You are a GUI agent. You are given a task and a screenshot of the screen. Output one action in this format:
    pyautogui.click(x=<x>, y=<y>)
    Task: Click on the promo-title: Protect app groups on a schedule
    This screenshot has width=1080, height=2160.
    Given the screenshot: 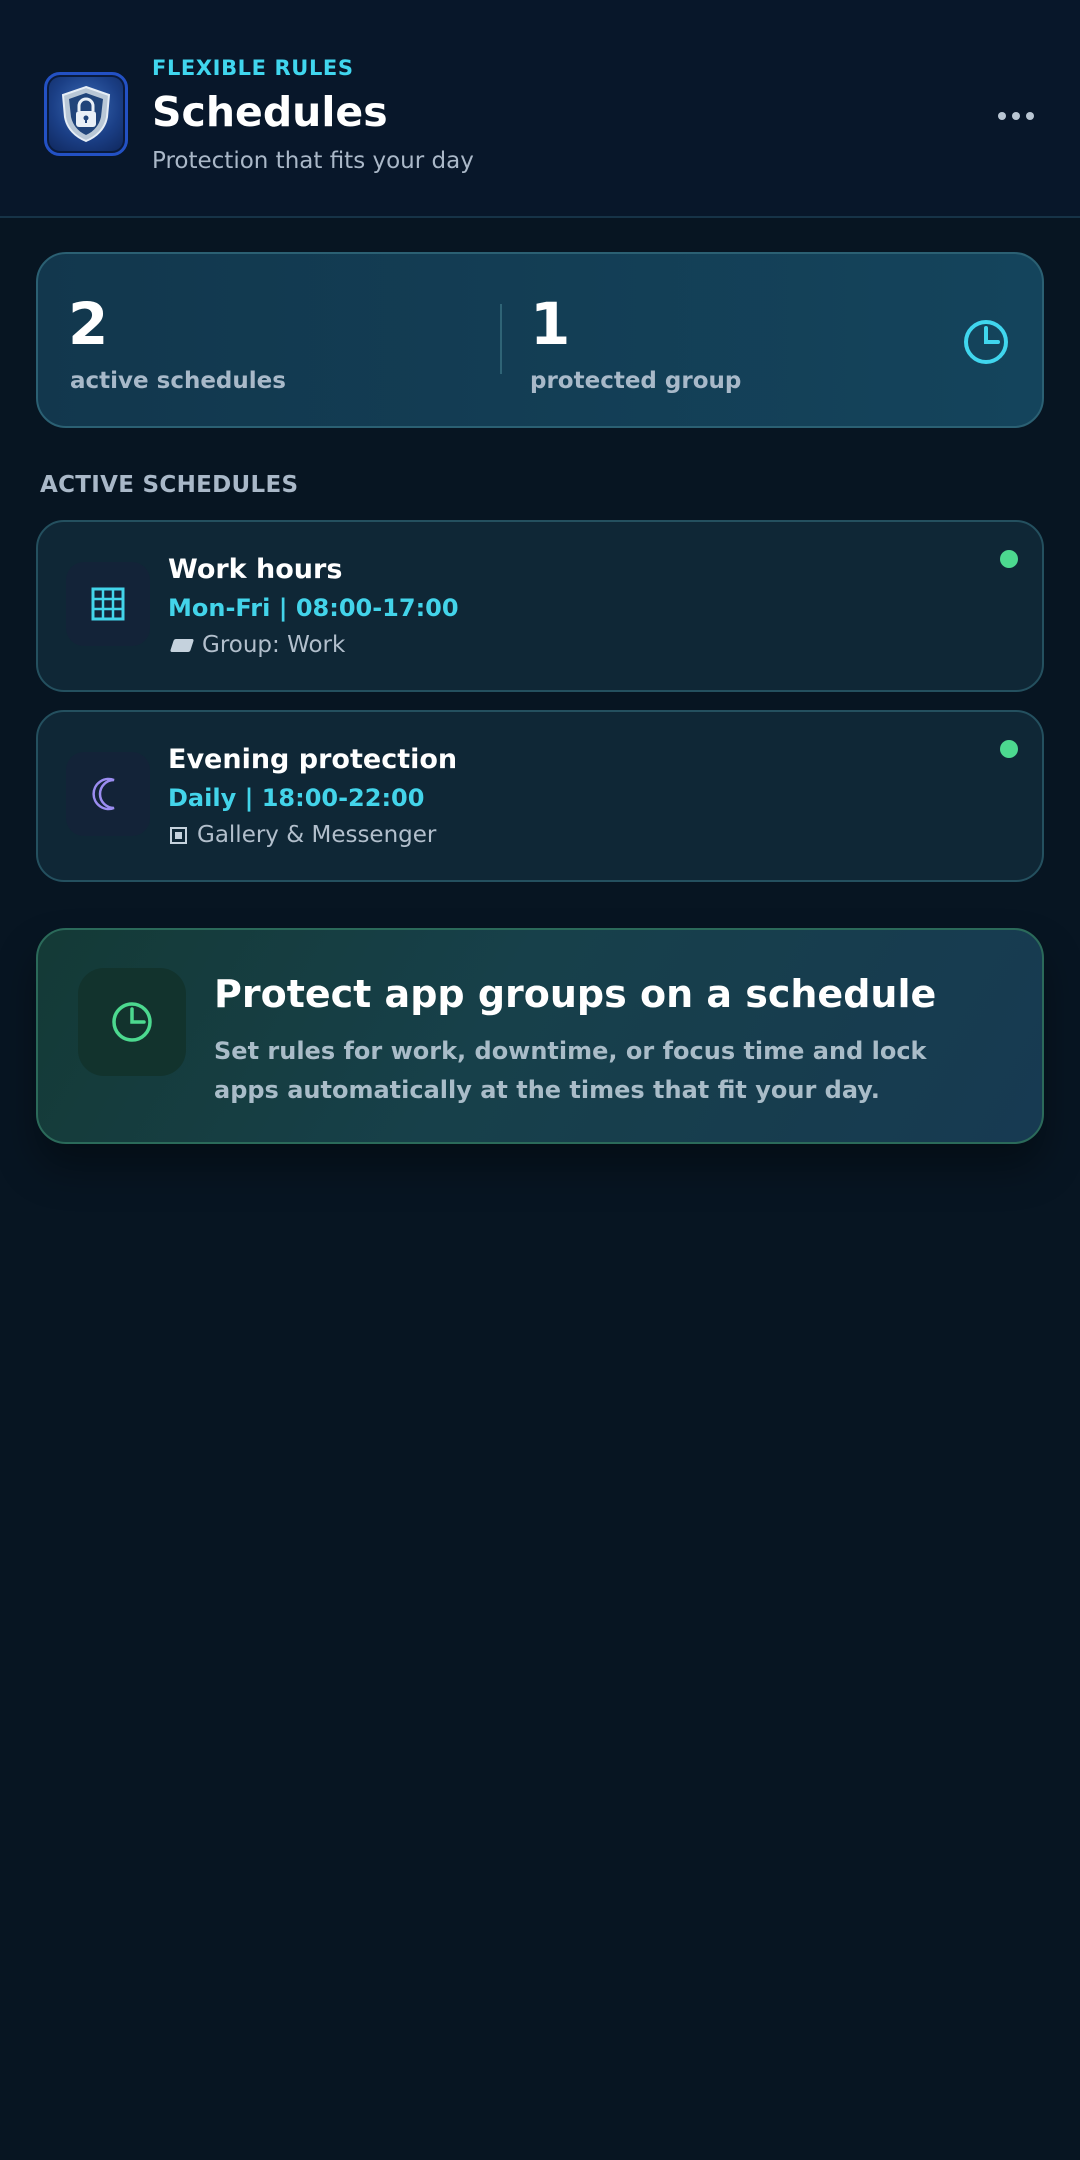 What is the action you would take?
    pyautogui.click(x=575, y=994)
    